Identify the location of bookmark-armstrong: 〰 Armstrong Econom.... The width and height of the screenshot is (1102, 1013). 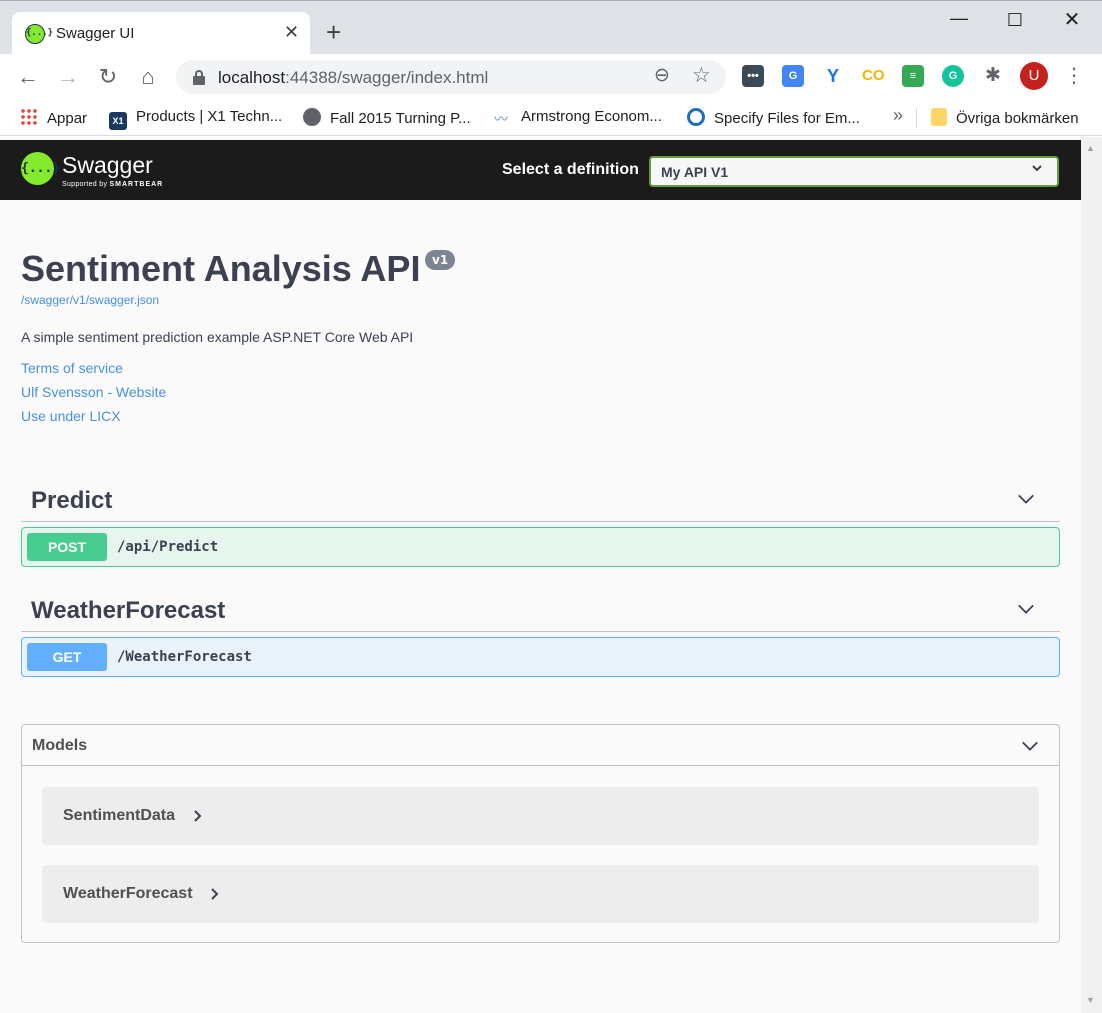
(578, 118).